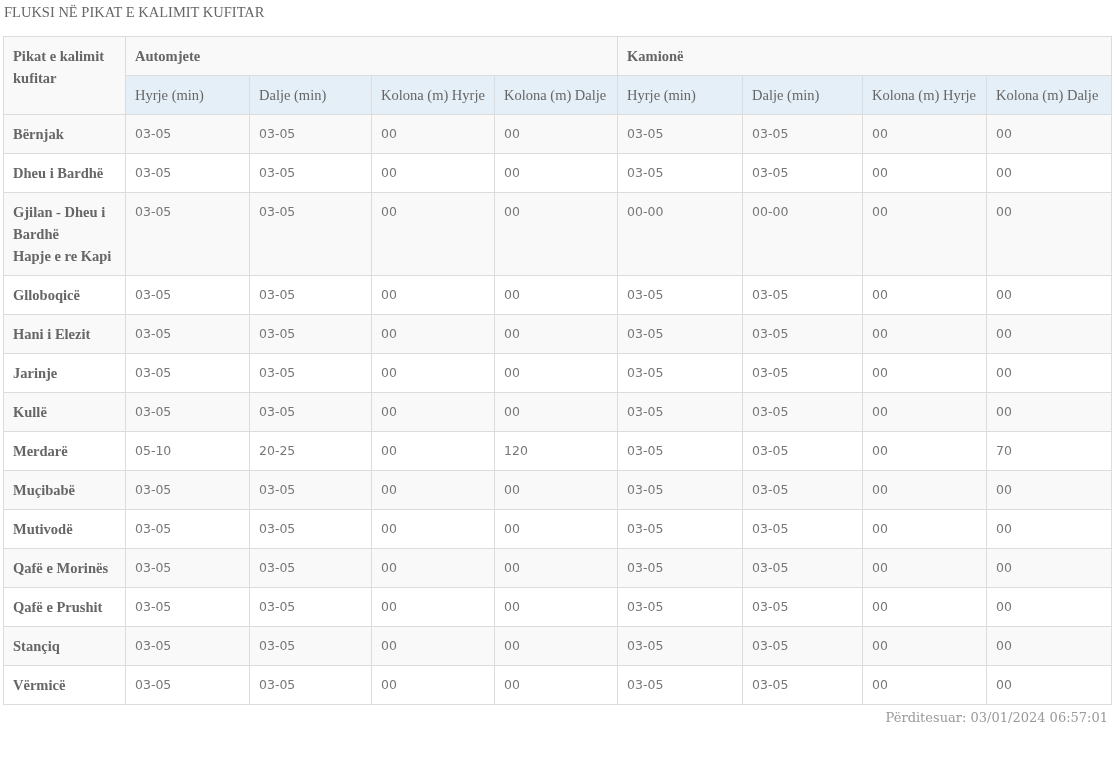 This screenshot has width=1114, height=770. Describe the element at coordinates (802, 95) in the screenshot. I see `column-header: Dalje (min)` at that location.